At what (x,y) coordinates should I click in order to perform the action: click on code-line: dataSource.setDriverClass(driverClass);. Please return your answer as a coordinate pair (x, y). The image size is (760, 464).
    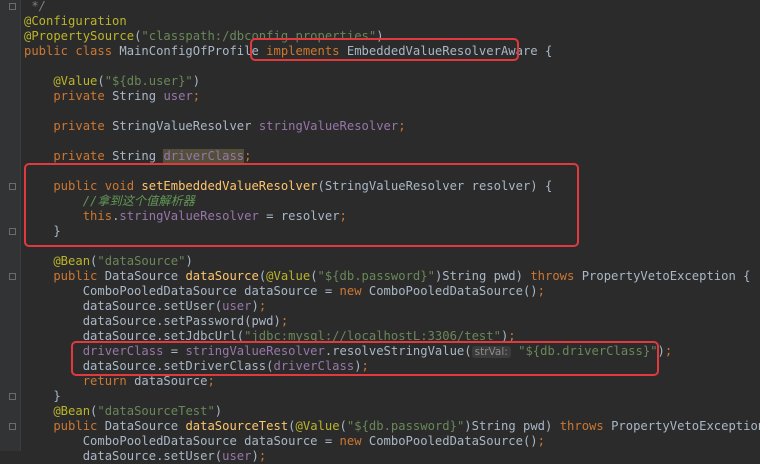
    Looking at the image, I should click on (196, 366).